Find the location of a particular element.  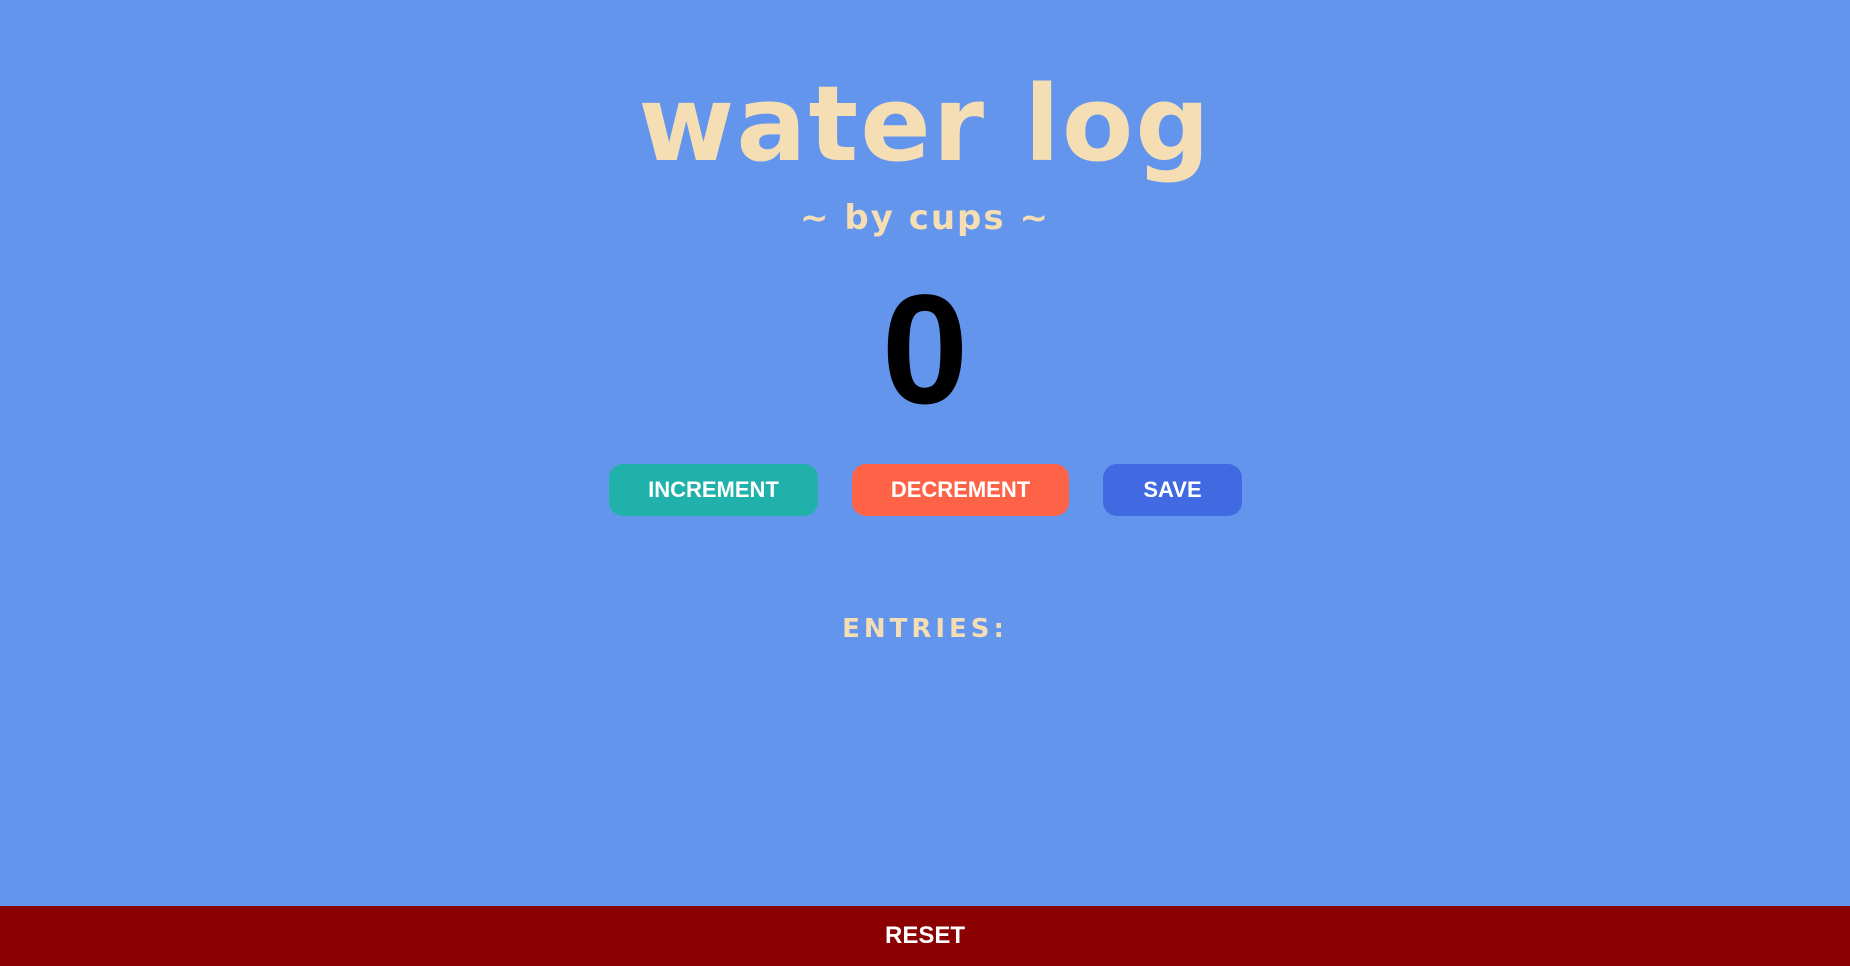

entries-heading: ENTRIES: is located at coordinates (925, 629).